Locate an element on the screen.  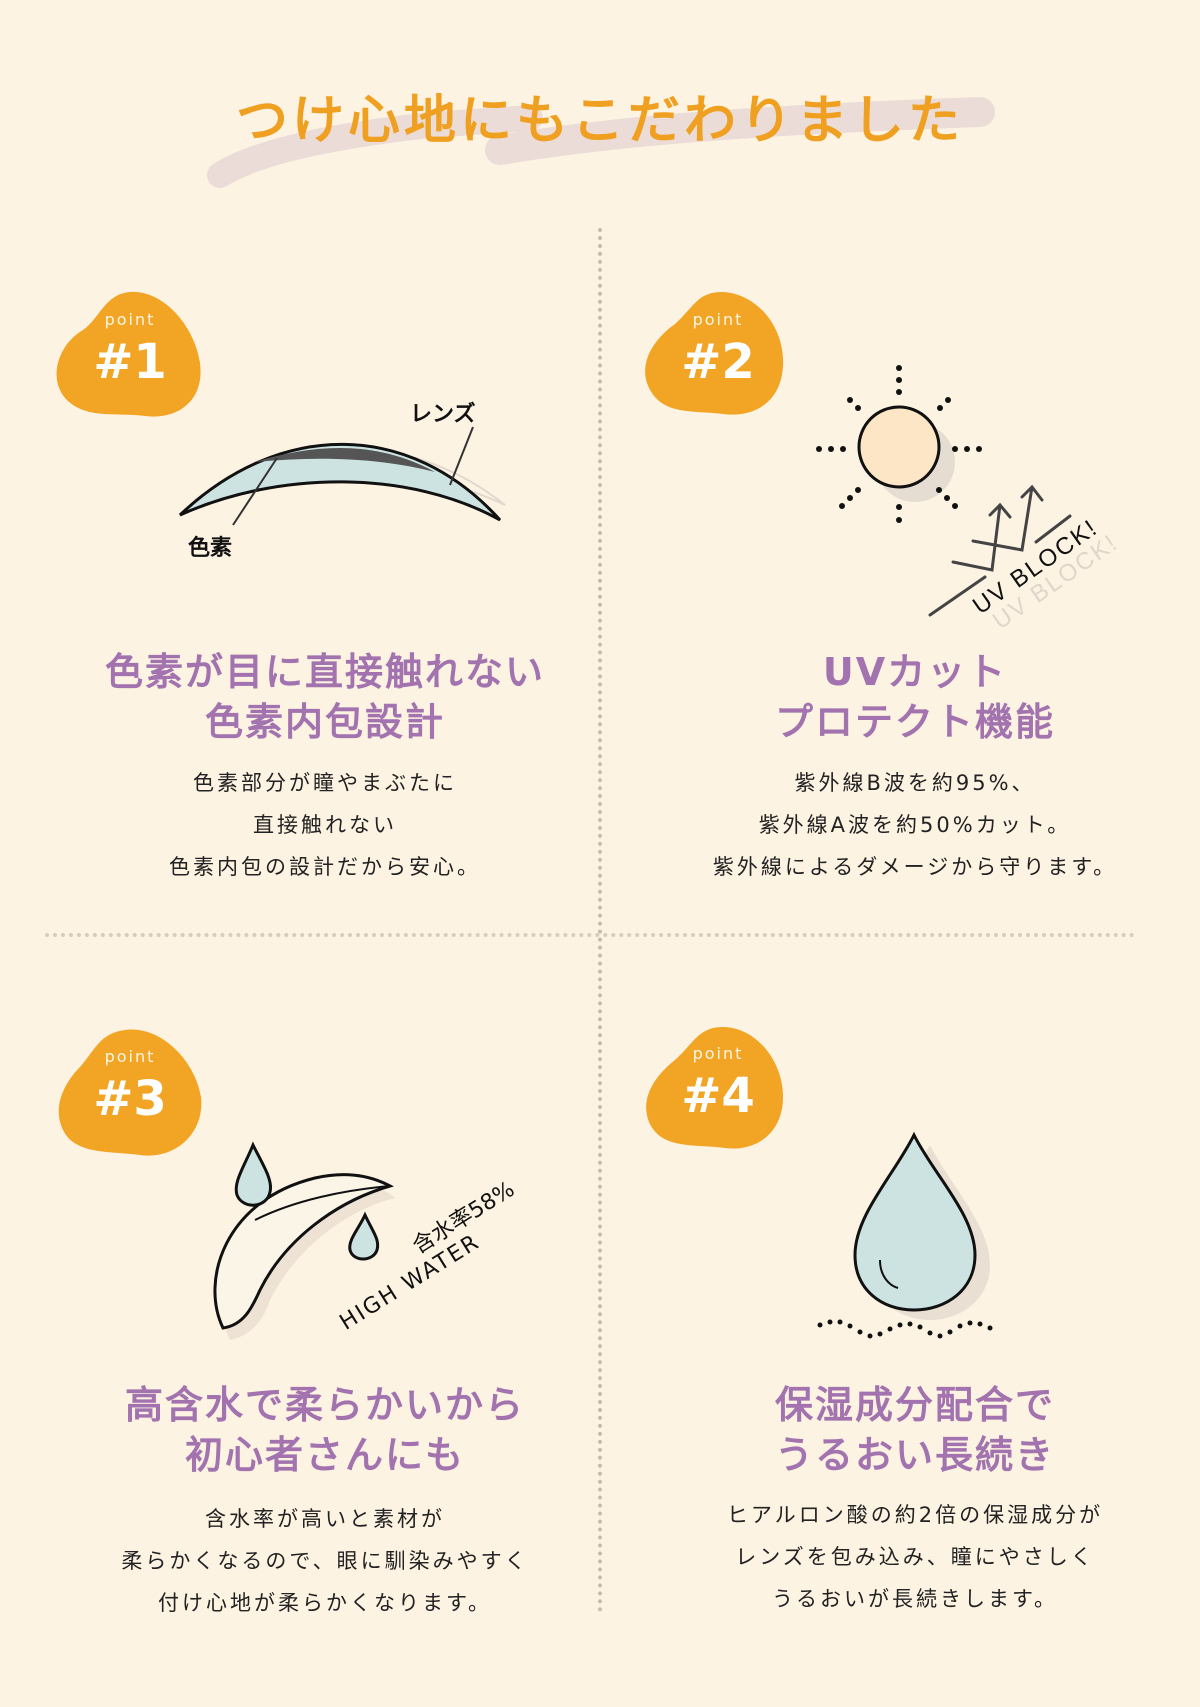
point-body: 色素部分が瞳やまぶたに 直接触れない 色素内包の設計だから安心。 is located at coordinates (325, 825).